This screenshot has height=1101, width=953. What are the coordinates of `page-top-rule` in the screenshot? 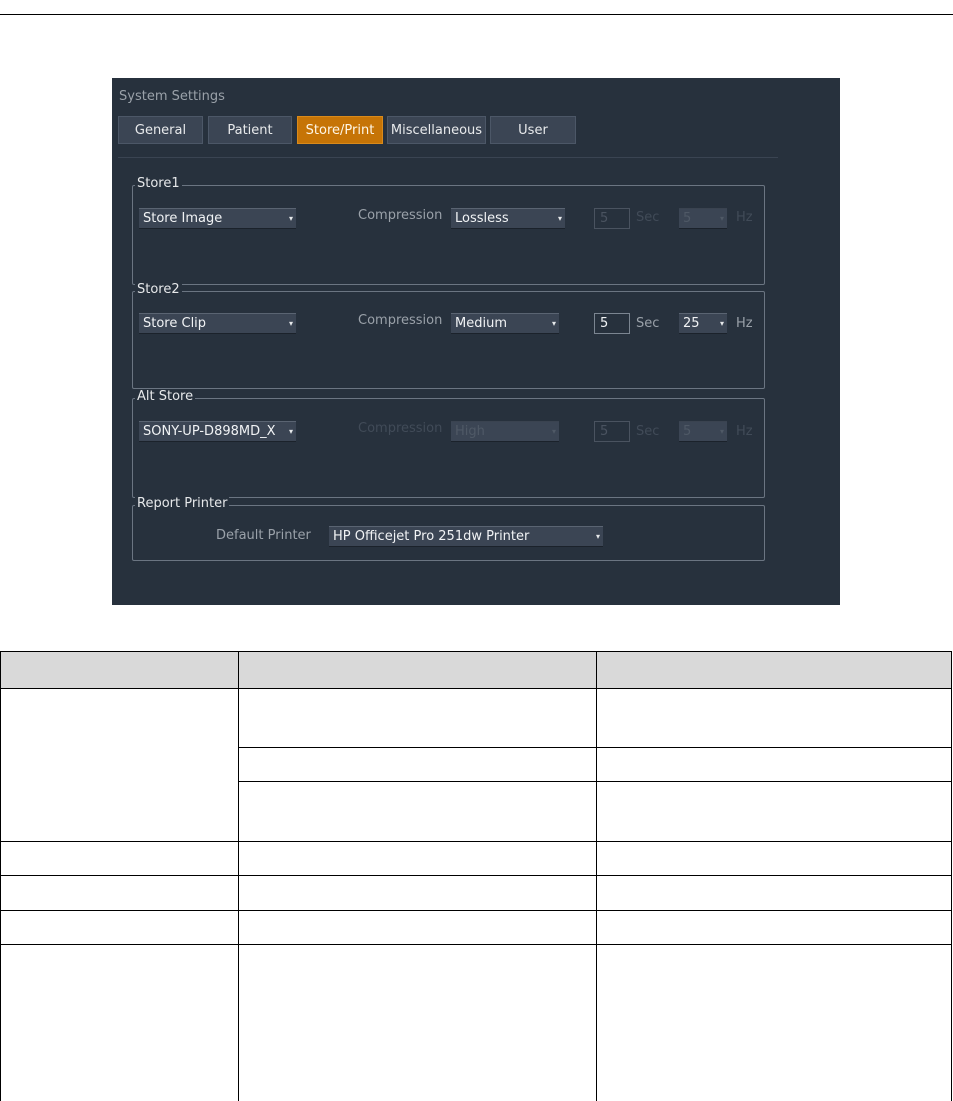 It's located at (476, 14).